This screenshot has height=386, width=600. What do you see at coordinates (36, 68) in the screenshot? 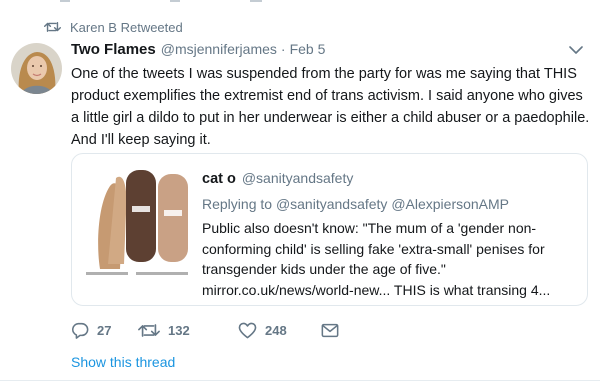
I see `avatar` at bounding box center [36, 68].